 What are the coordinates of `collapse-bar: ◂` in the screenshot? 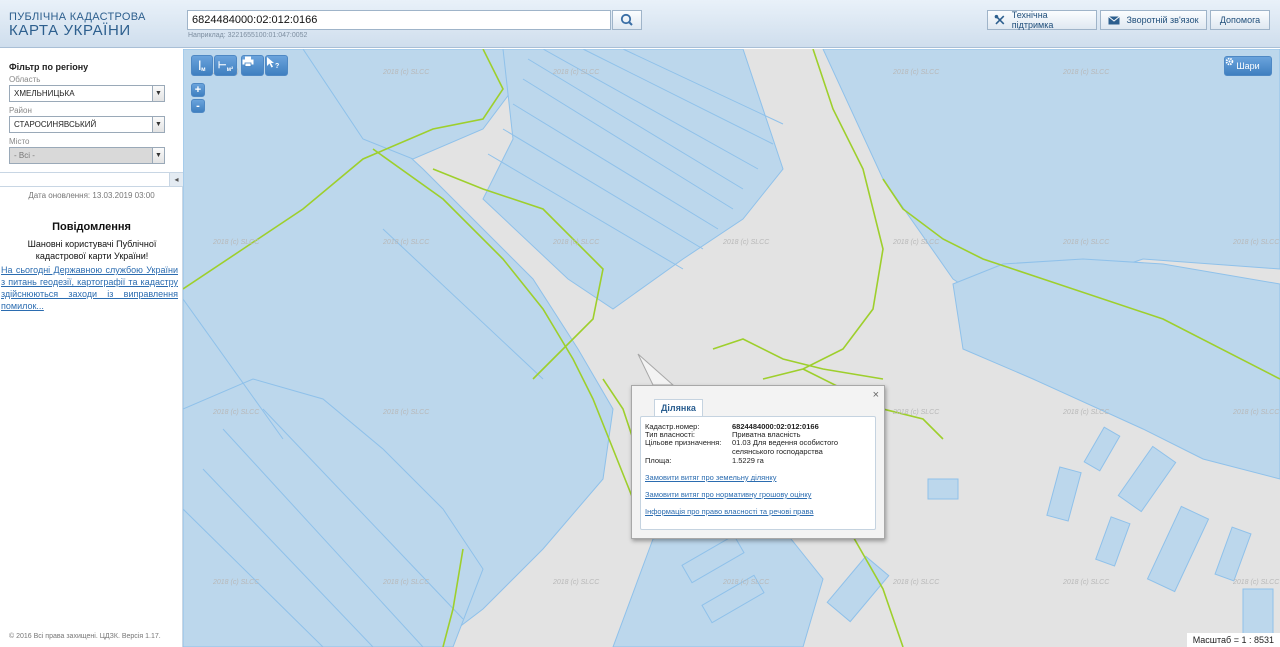 It's located at (91, 179).